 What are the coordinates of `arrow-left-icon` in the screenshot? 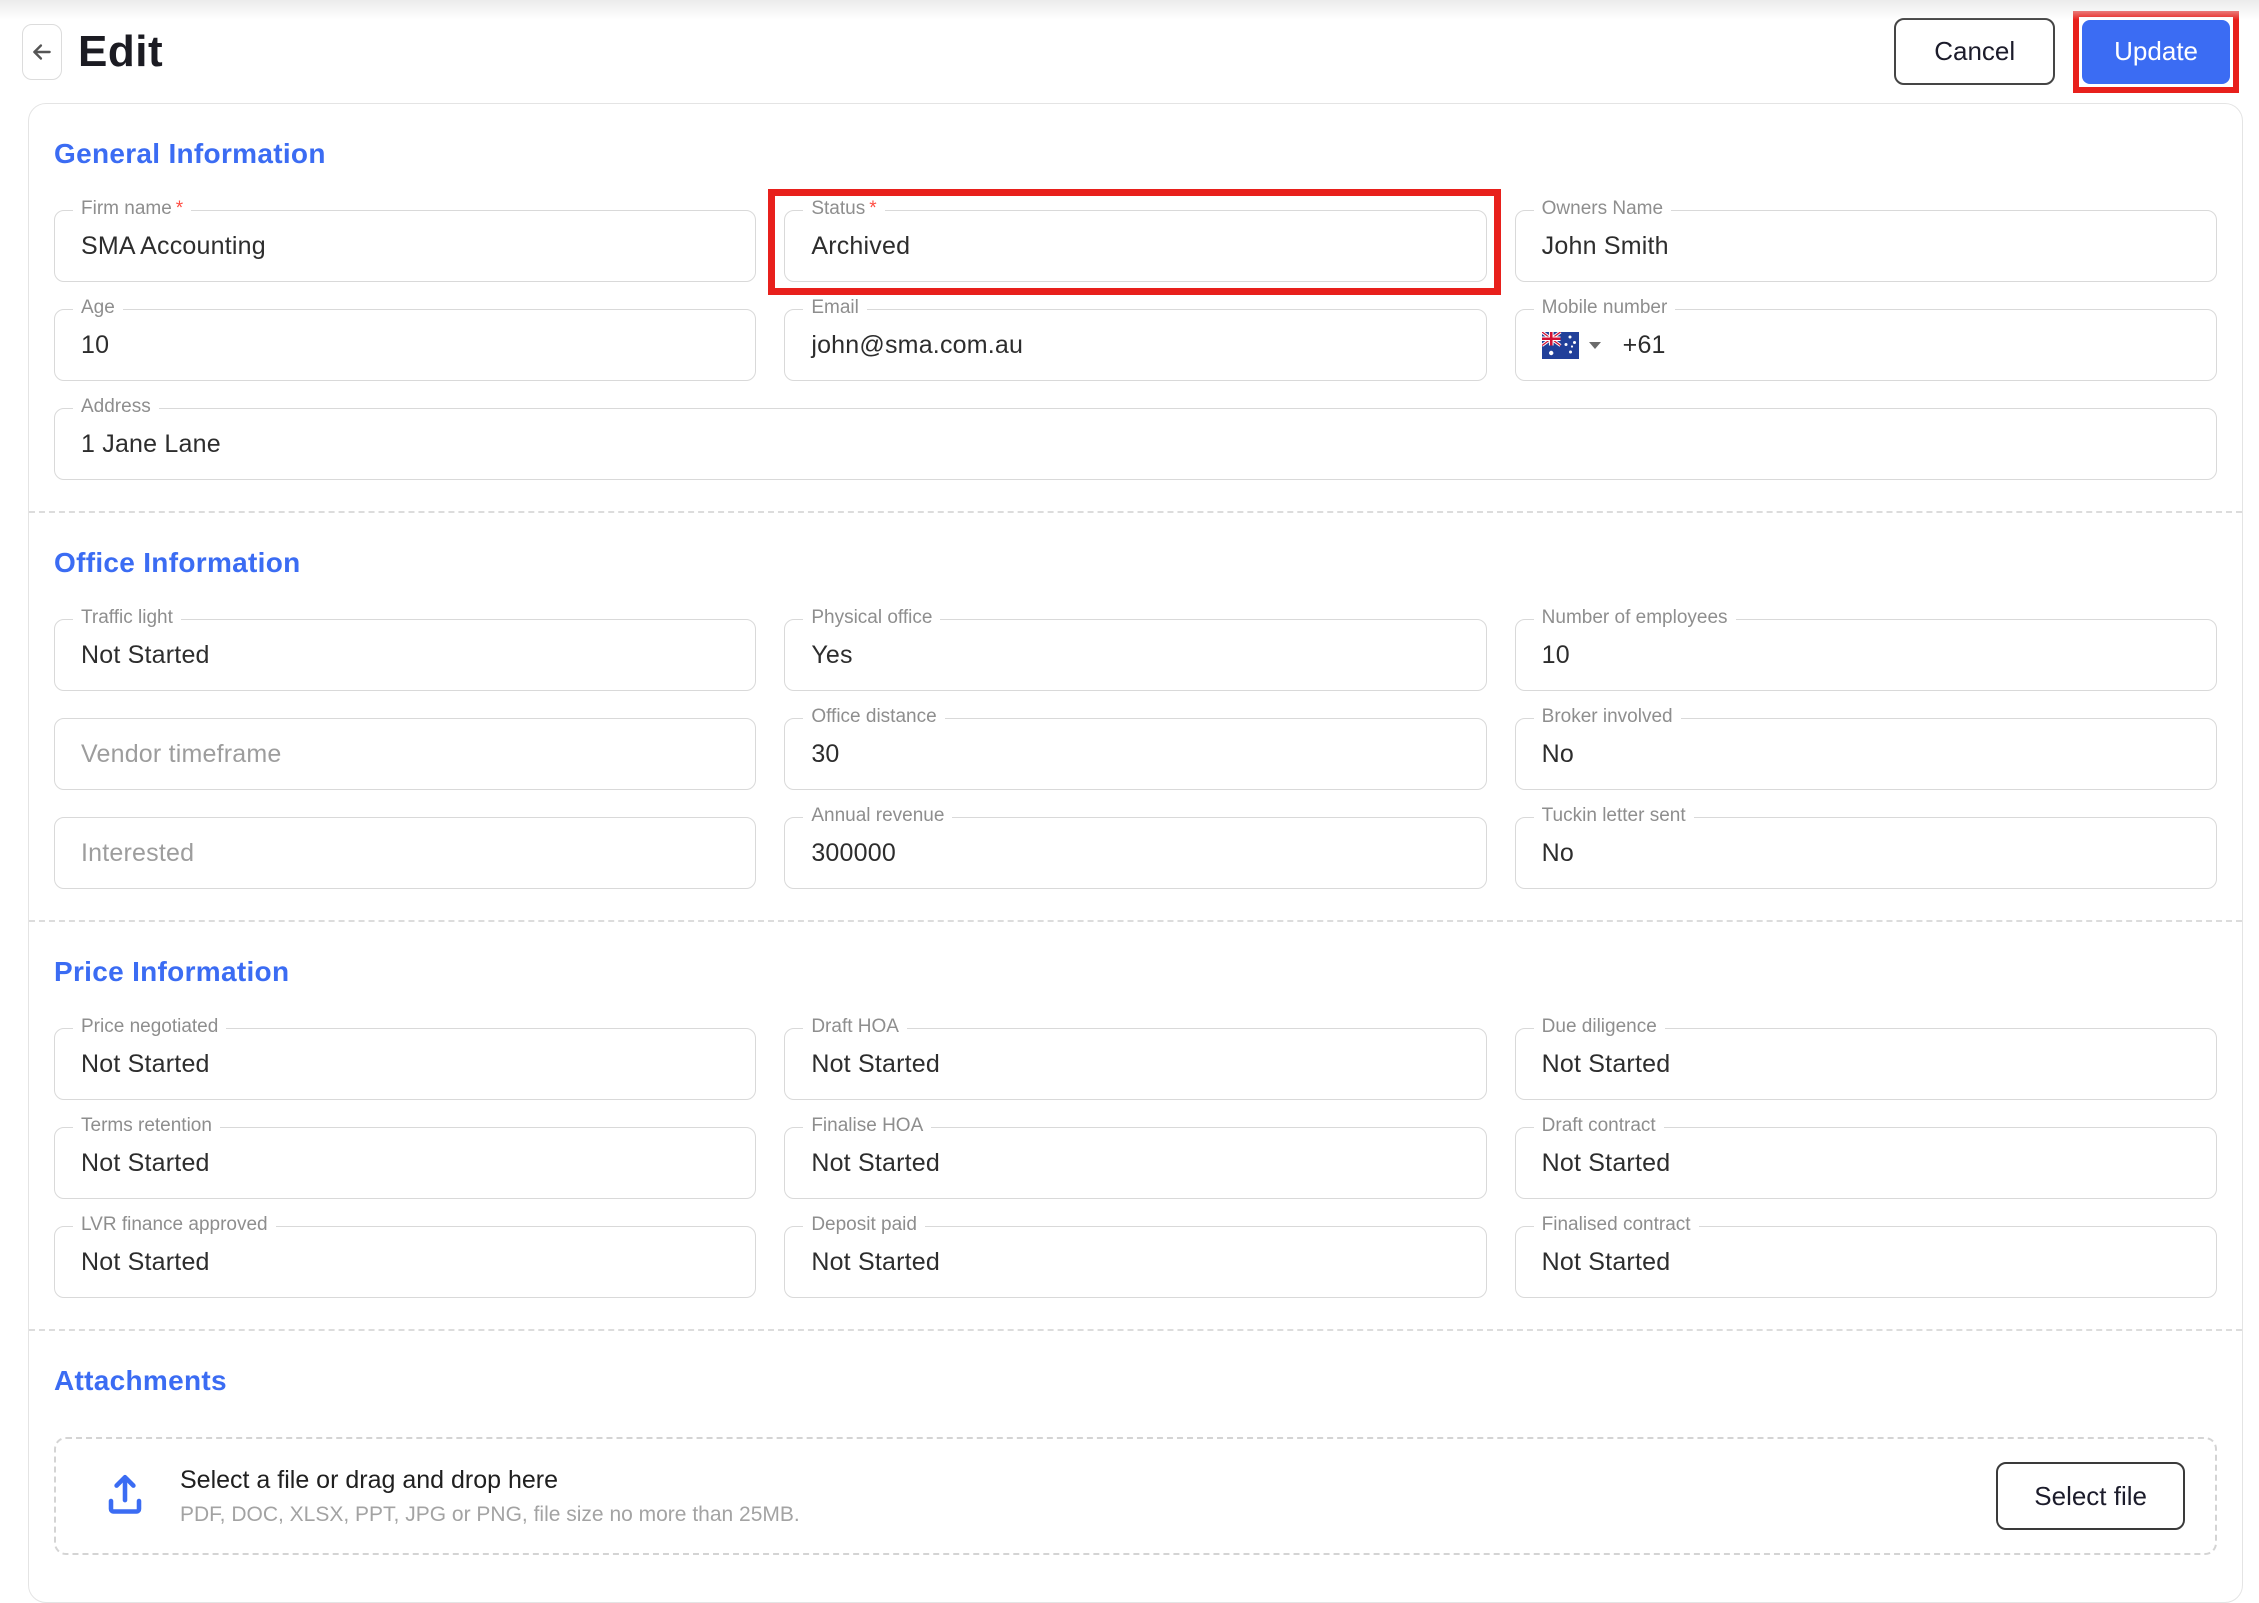 It's located at (42, 51).